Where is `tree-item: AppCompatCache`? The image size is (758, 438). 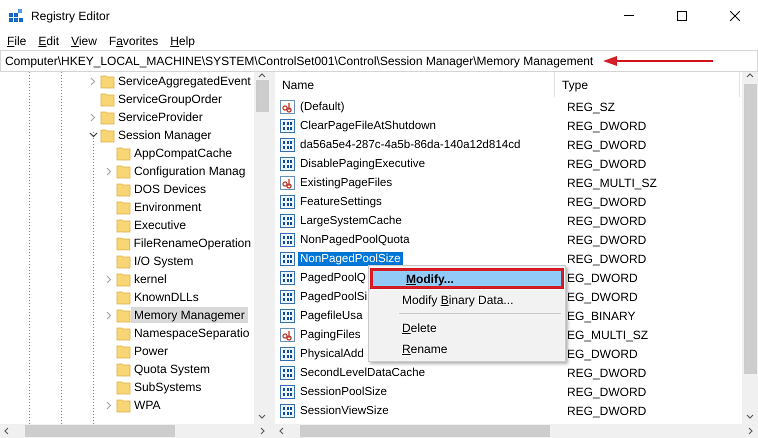 tree-item: AppCompatCache is located at coordinates (183, 153).